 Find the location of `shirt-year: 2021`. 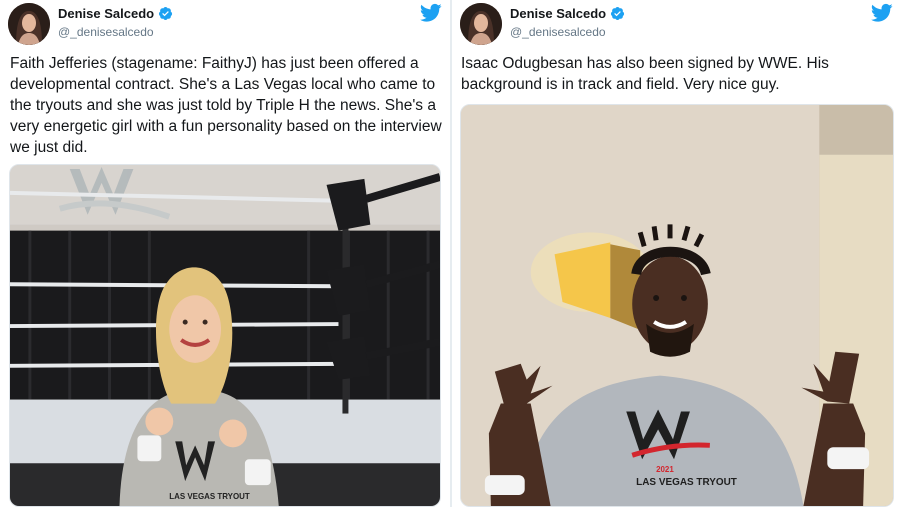

shirt-year: 2021 is located at coordinates (665, 469).